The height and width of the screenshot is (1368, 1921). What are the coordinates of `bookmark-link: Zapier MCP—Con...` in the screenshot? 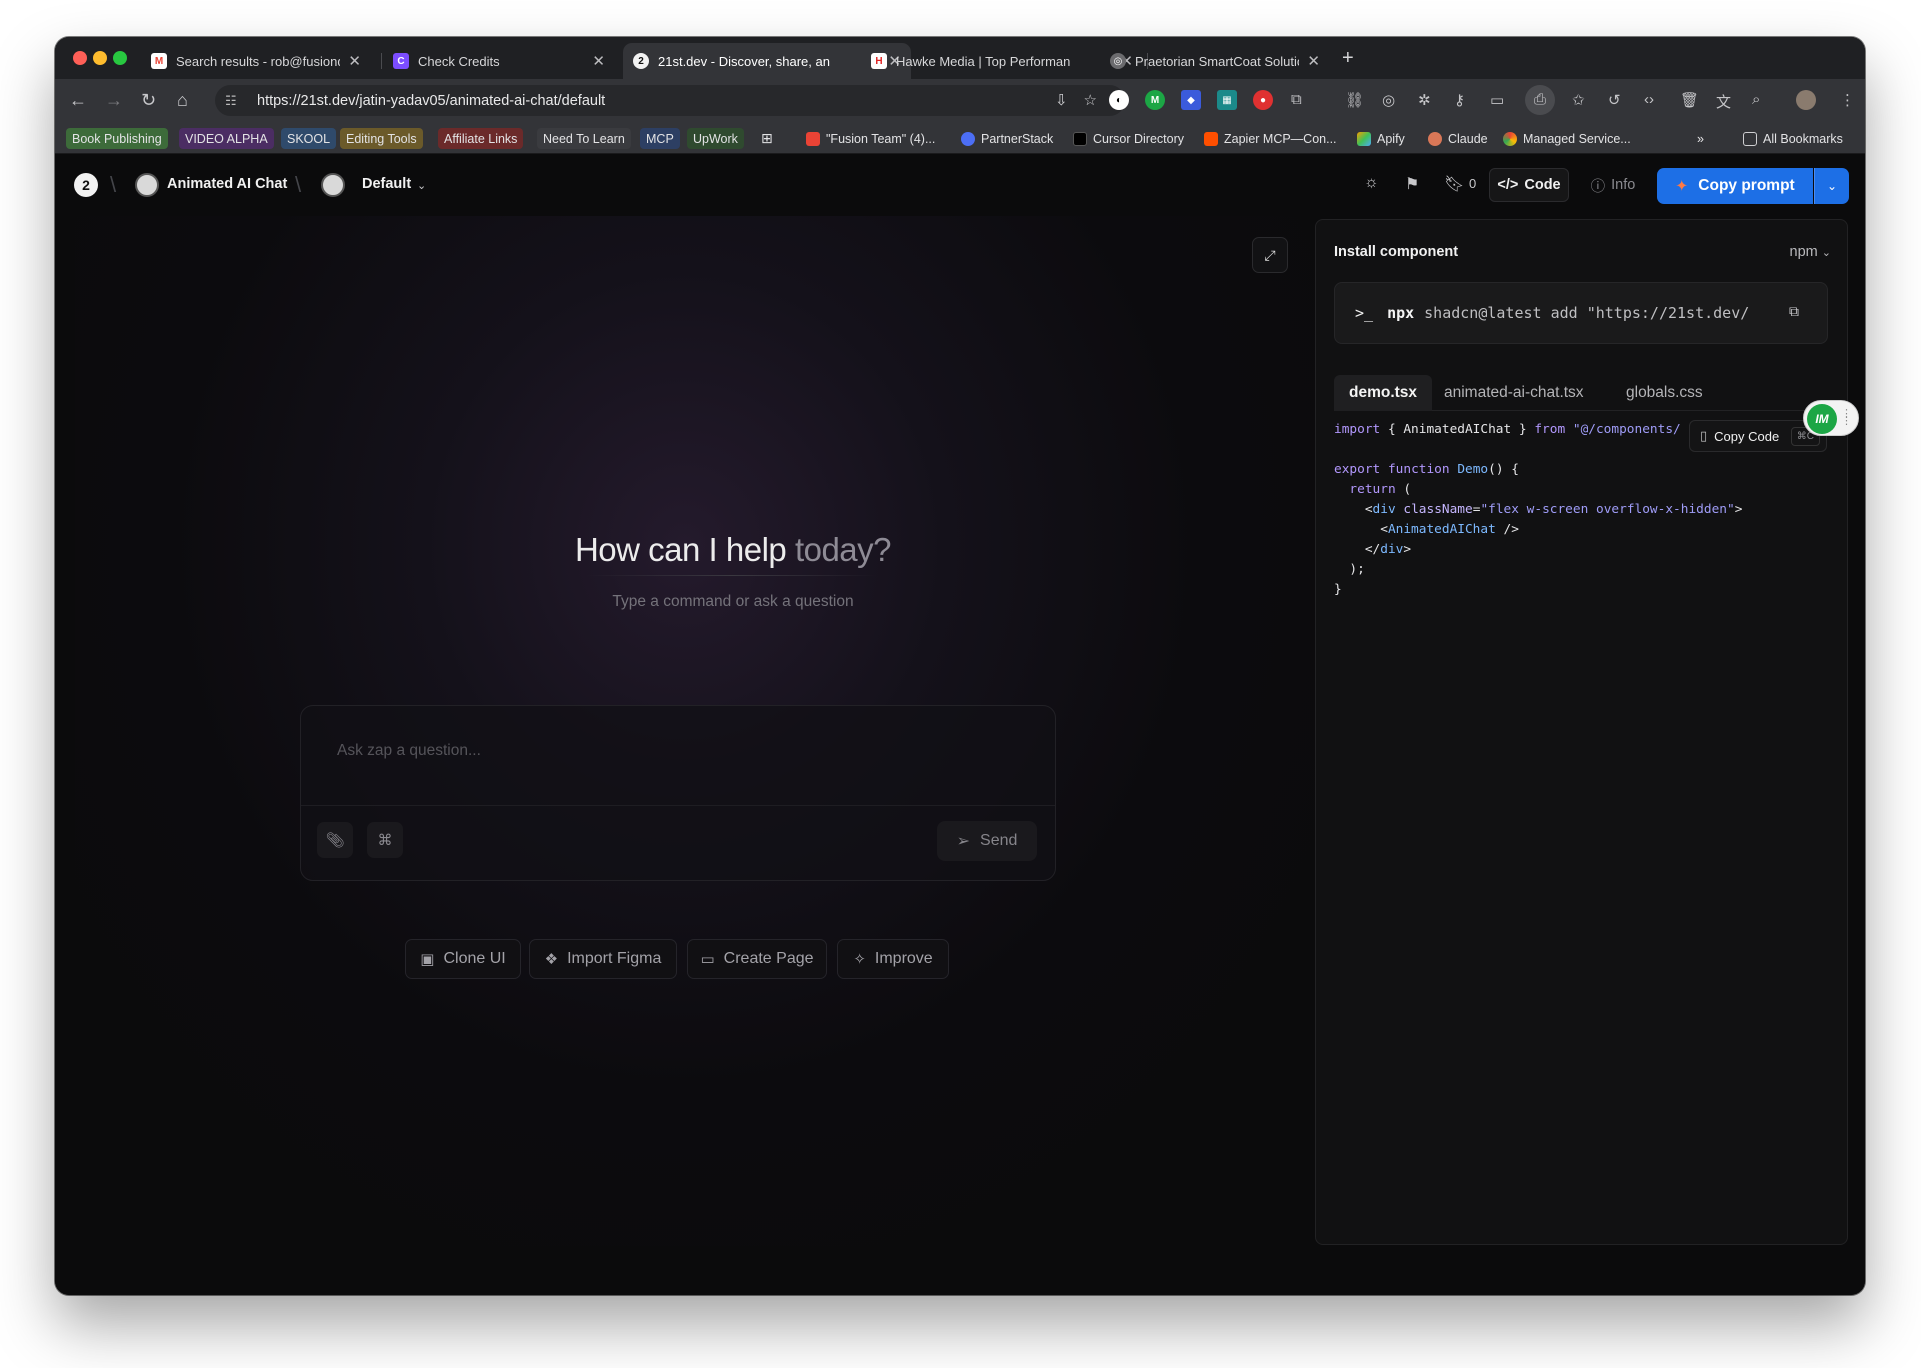 It's located at (1270, 138).